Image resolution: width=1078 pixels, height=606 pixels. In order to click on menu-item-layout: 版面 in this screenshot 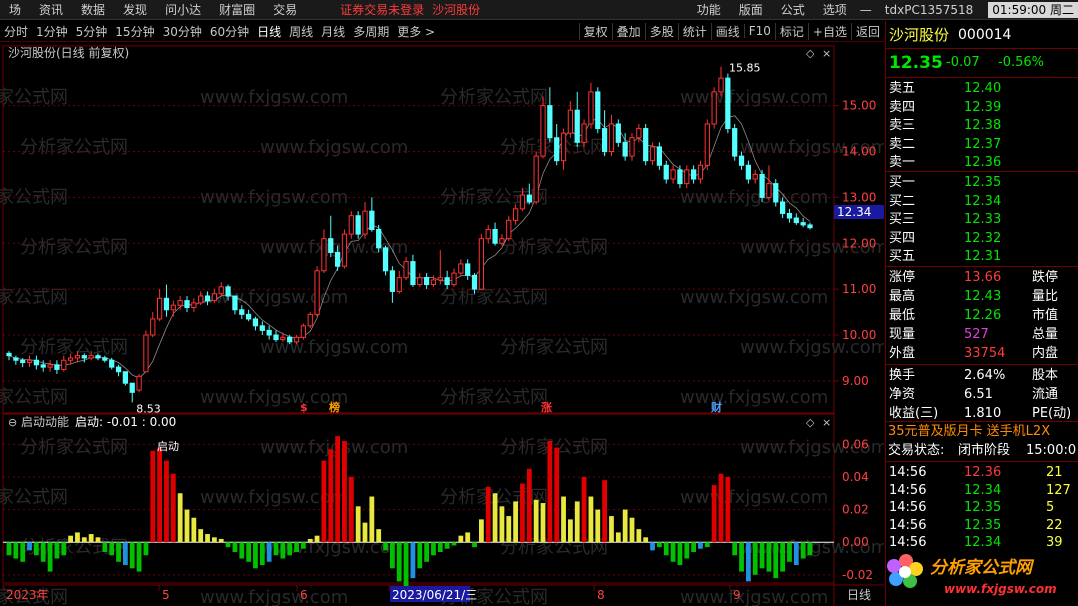, I will do `click(751, 9)`.